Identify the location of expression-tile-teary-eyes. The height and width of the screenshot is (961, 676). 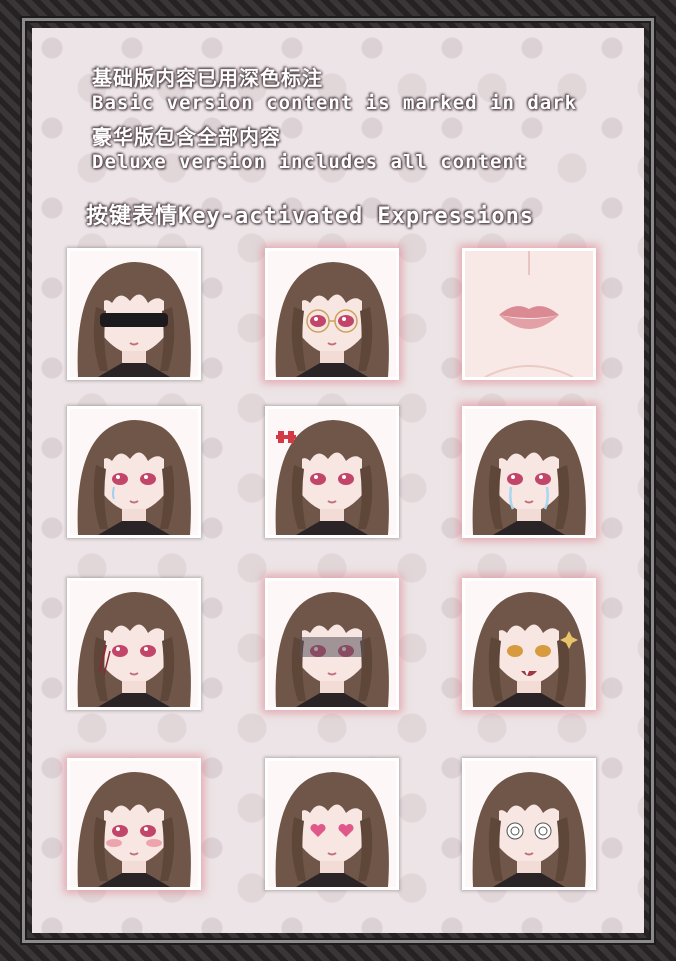
(134, 472).